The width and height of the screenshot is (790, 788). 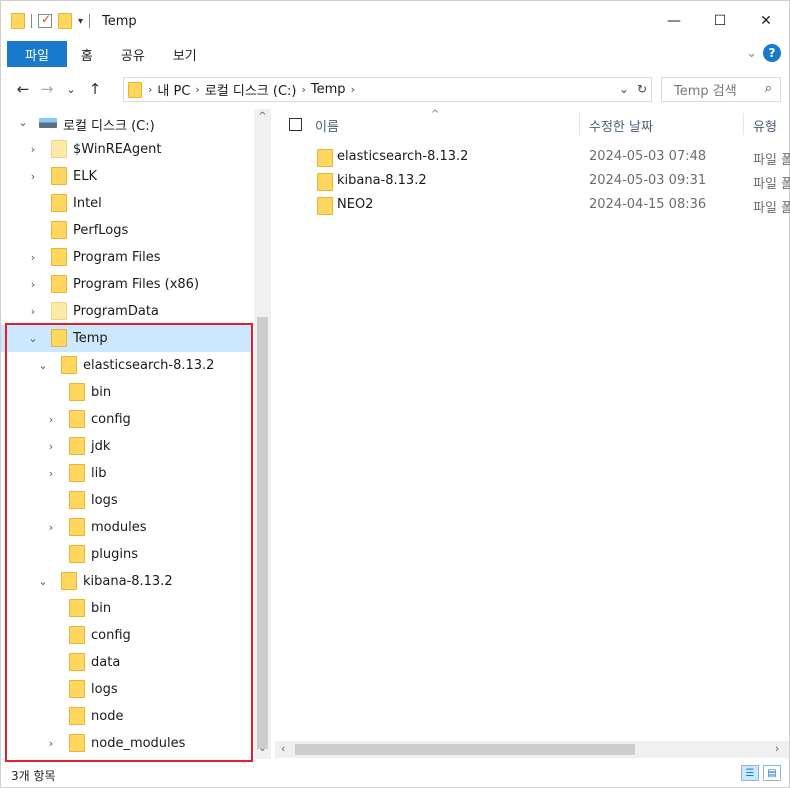 What do you see at coordinates (766, 21) in the screenshot?
I see `close-button: ✕` at bounding box center [766, 21].